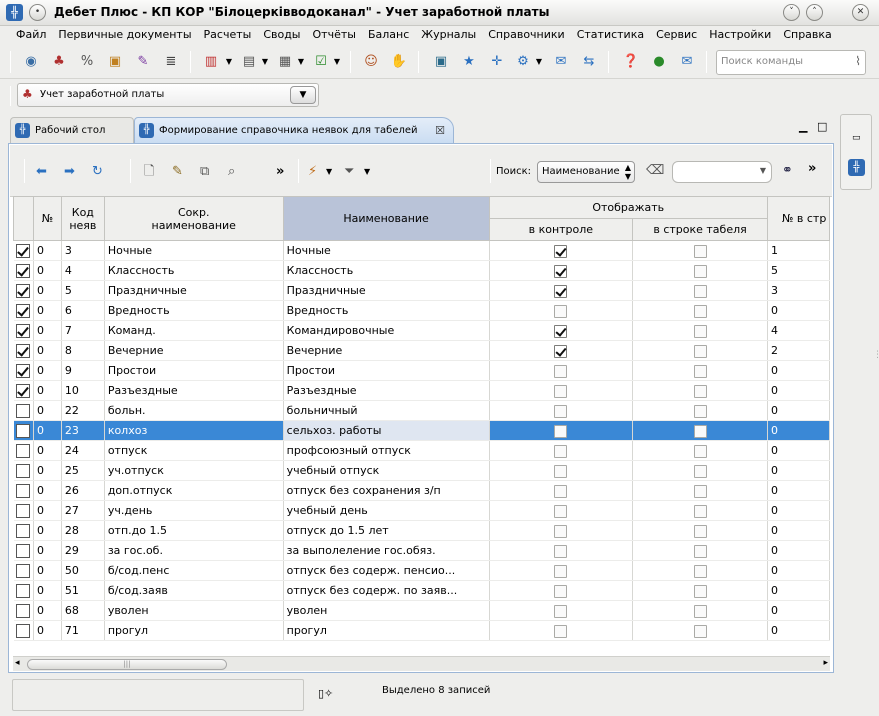  What do you see at coordinates (787, 171) in the screenshot?
I see `binoculars-icon: ⚭` at bounding box center [787, 171].